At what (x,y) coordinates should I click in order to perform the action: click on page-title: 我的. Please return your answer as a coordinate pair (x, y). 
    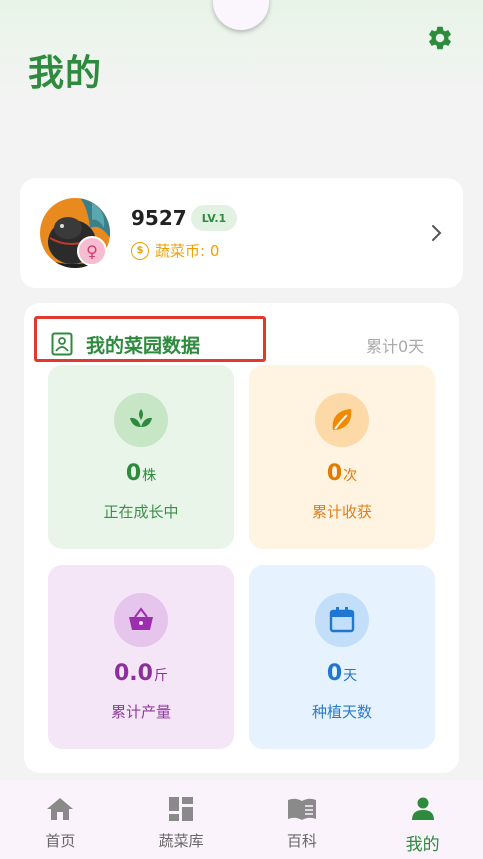
    Looking at the image, I should click on (65, 73).